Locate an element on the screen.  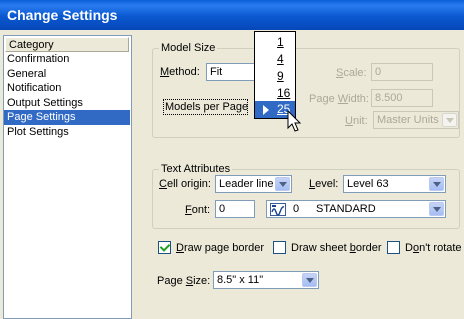
font-name: STANDARD is located at coordinates (346, 209).